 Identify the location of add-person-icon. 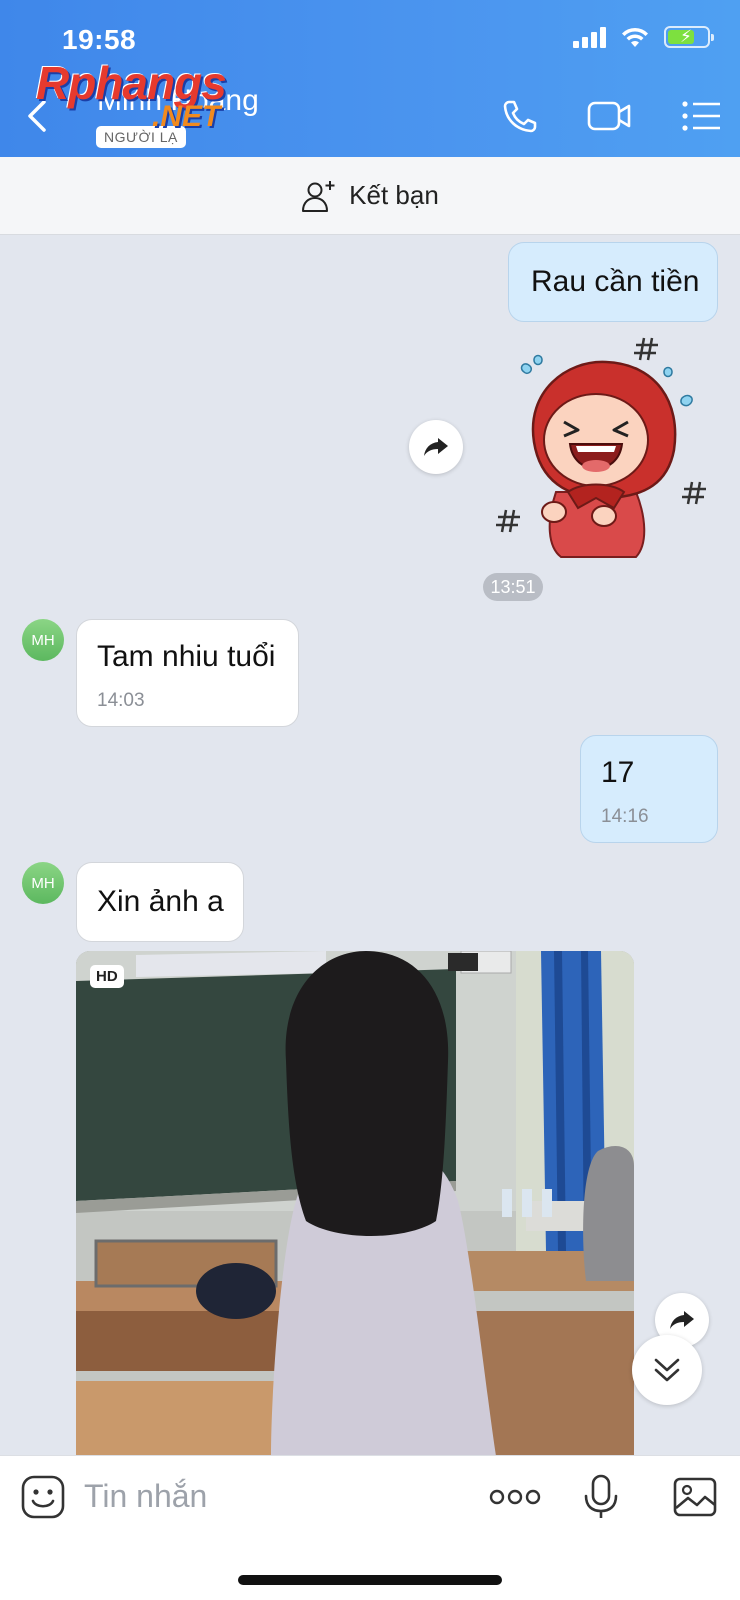
(318, 196).